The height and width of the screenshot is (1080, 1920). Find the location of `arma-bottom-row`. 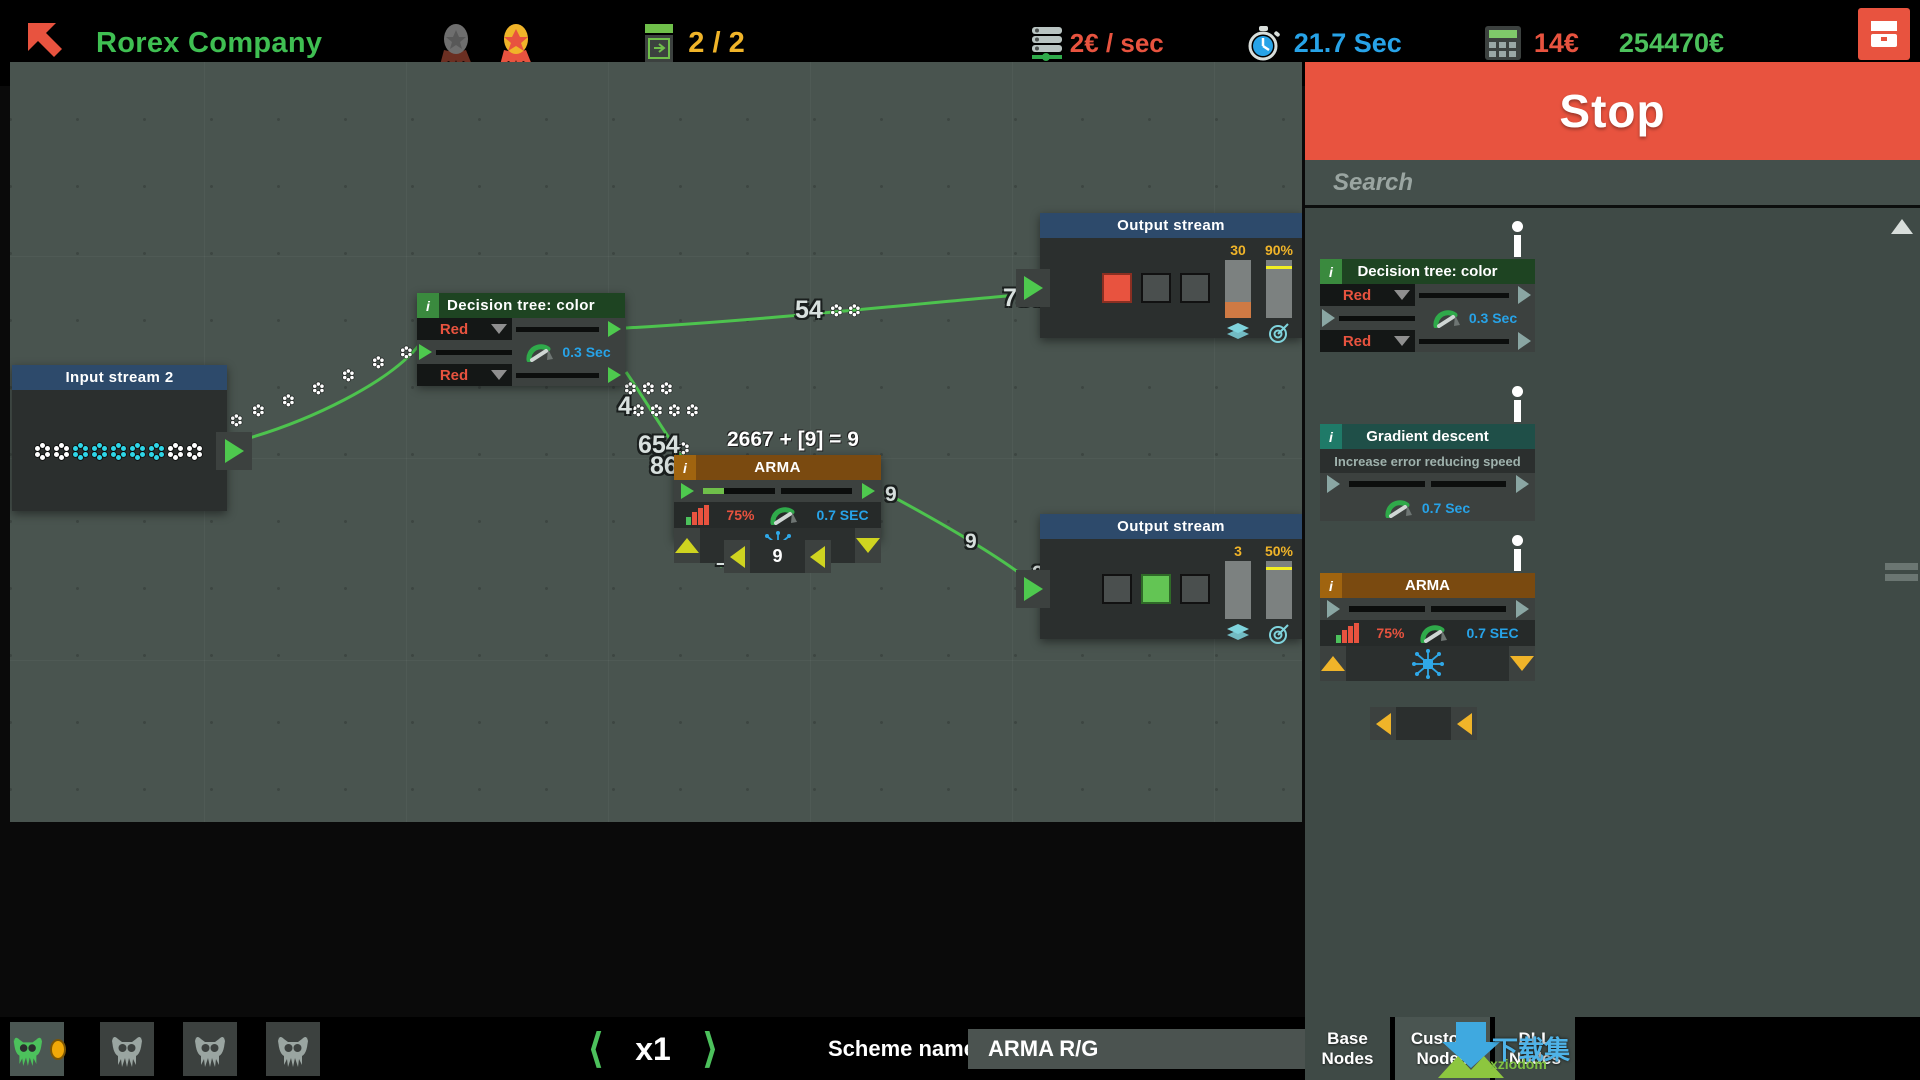

arma-bottom-row is located at coordinates (1427, 663).